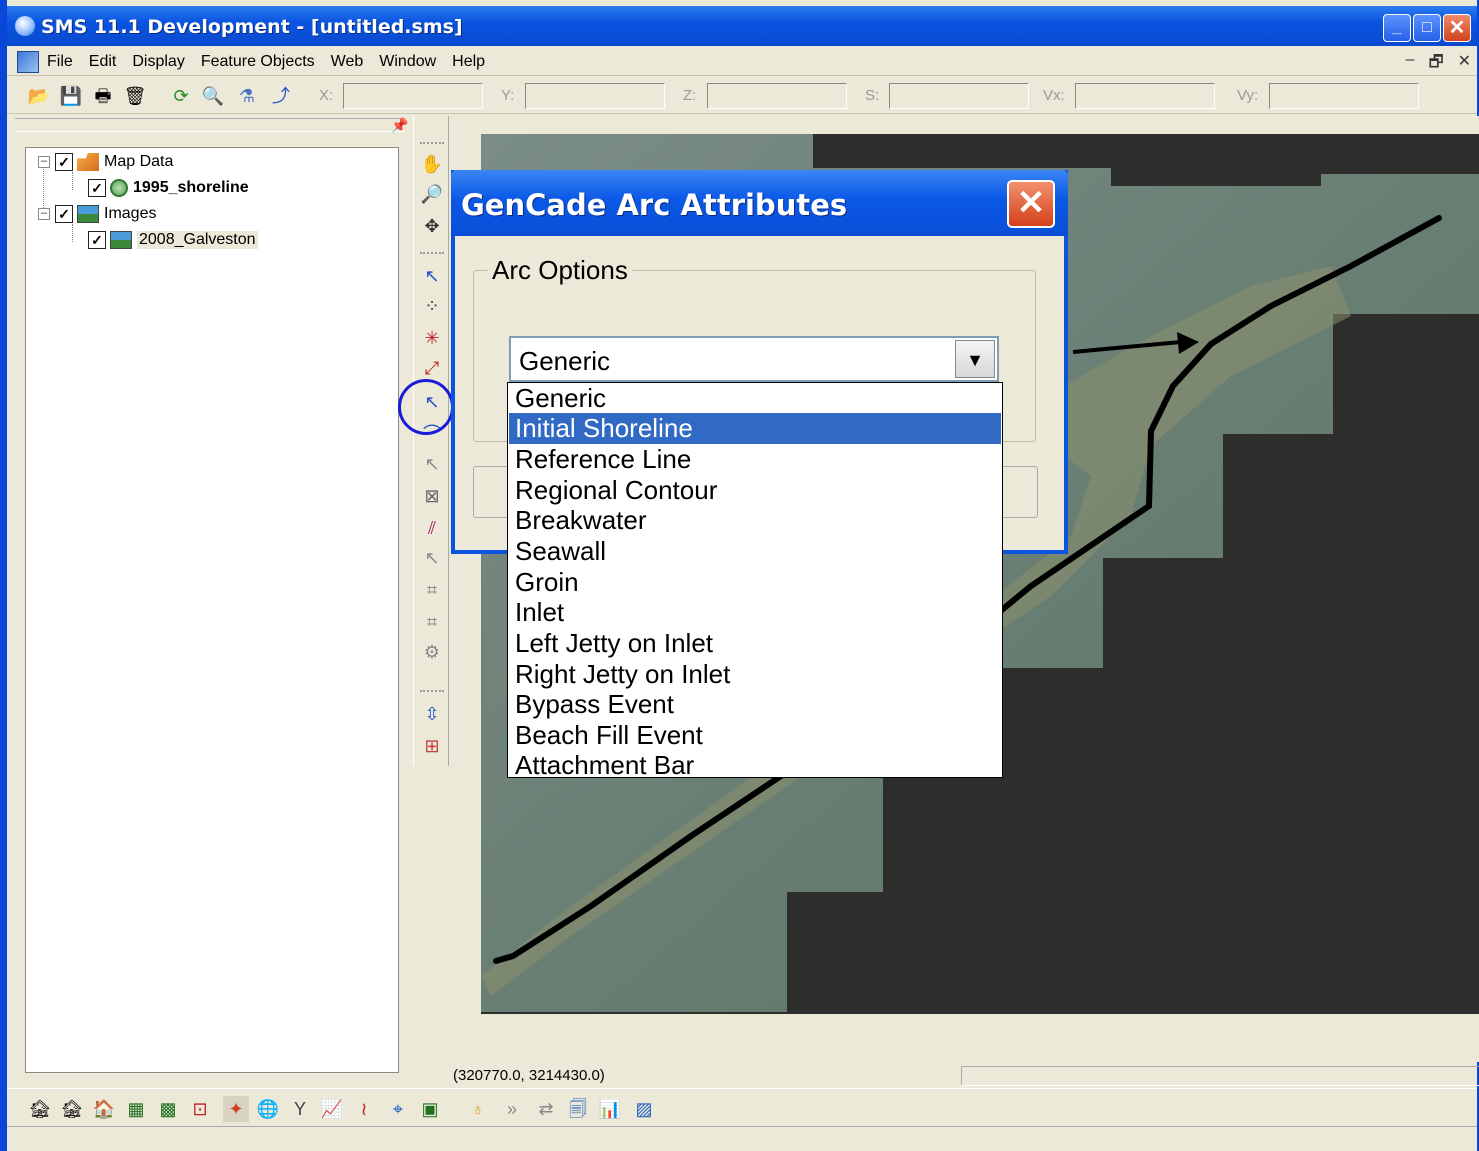 The width and height of the screenshot is (1479, 1151). I want to click on gis-icon: 🌐, so click(268, 1109).